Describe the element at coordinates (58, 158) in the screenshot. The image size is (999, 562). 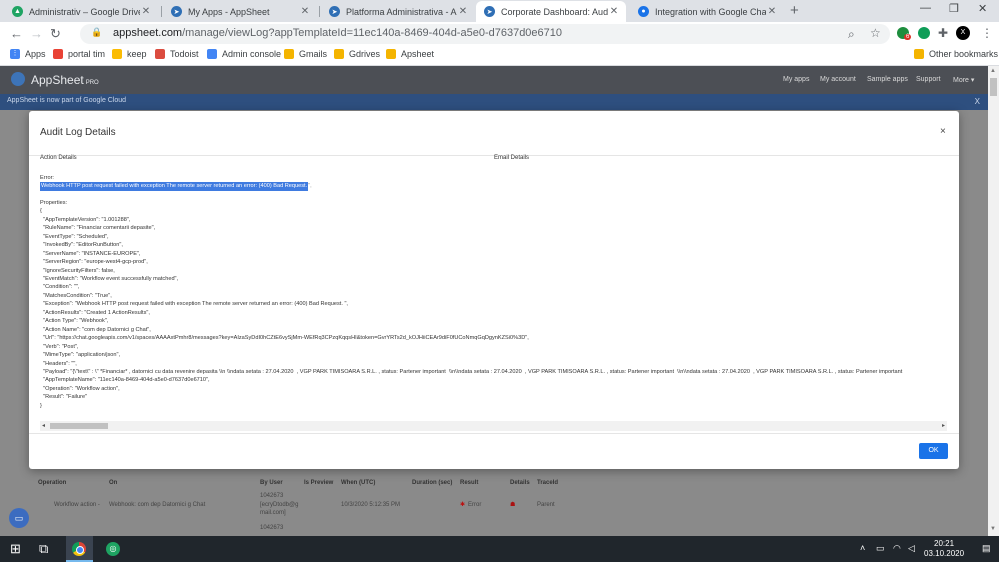
I see `action-details-heading: Action Details` at that location.